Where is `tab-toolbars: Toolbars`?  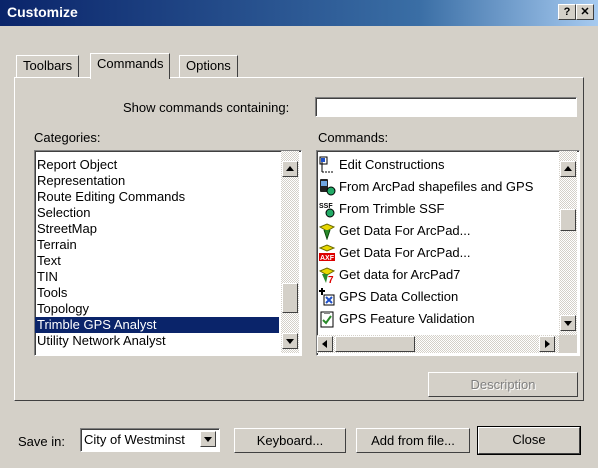 tab-toolbars: Toolbars is located at coordinates (48, 66).